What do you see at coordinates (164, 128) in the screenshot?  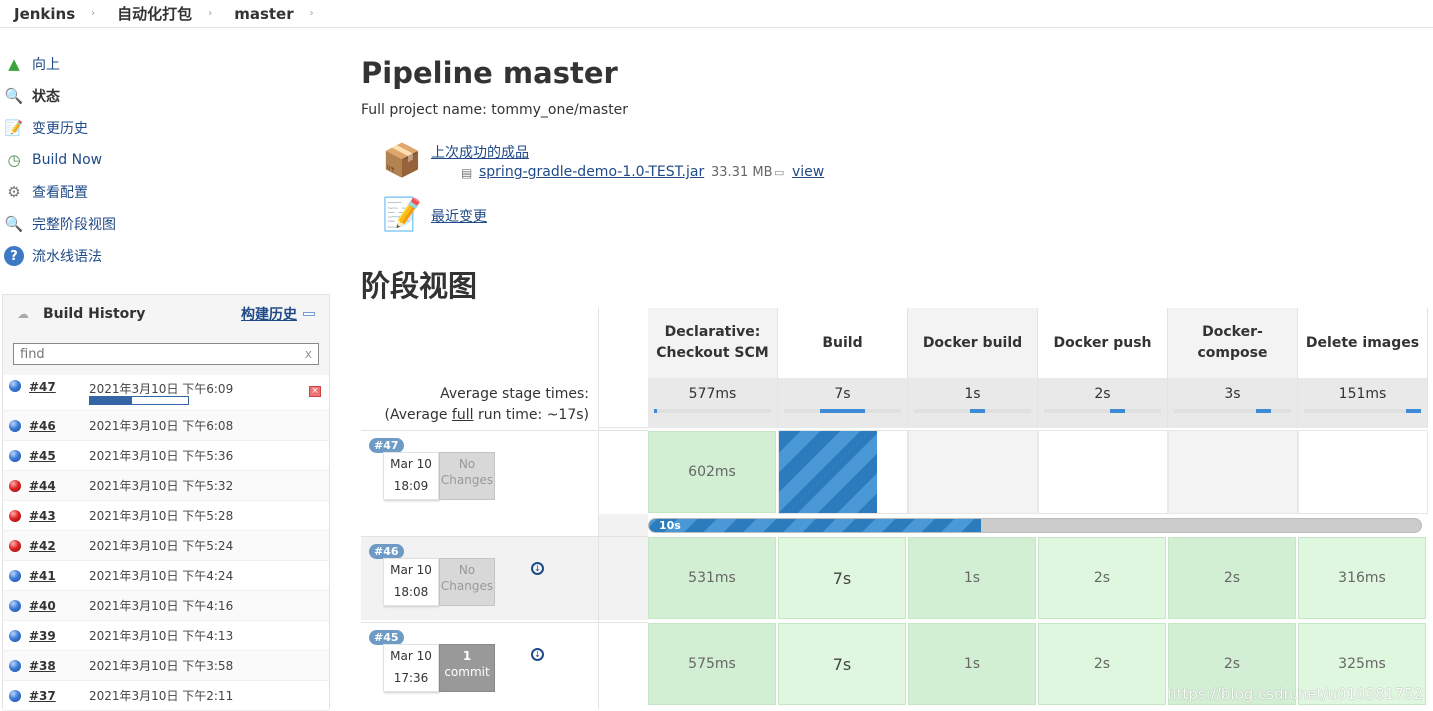 I see `task-notepad: 📝变更历史` at bounding box center [164, 128].